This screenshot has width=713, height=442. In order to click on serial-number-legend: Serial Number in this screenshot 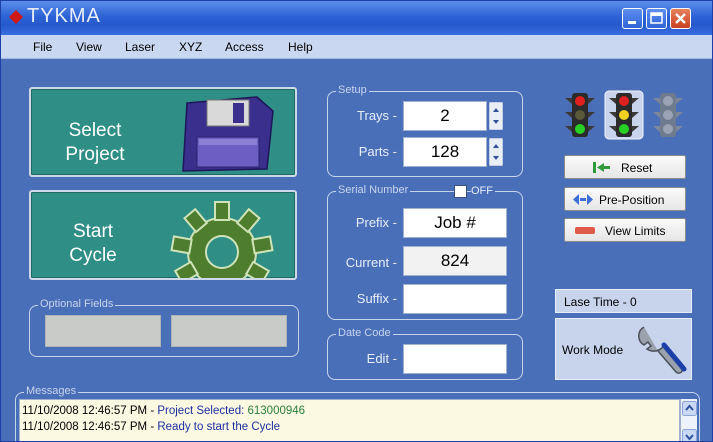, I will do `click(373, 190)`.